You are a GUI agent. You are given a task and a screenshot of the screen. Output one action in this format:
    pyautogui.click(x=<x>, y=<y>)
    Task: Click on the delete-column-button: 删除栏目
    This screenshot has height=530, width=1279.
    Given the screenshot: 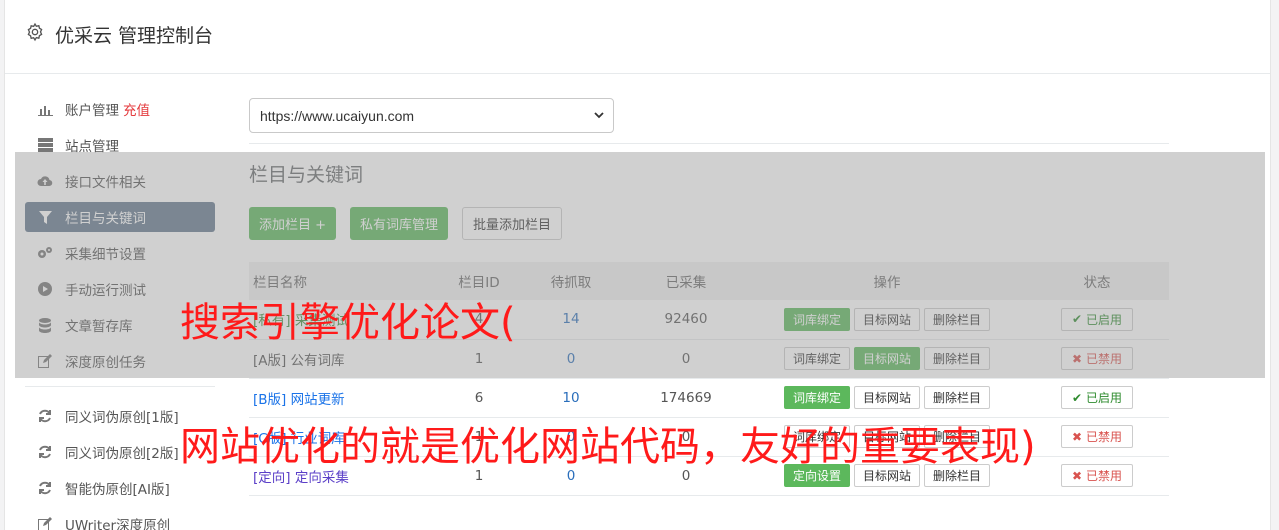 What is the action you would take?
    pyautogui.click(x=957, y=397)
    